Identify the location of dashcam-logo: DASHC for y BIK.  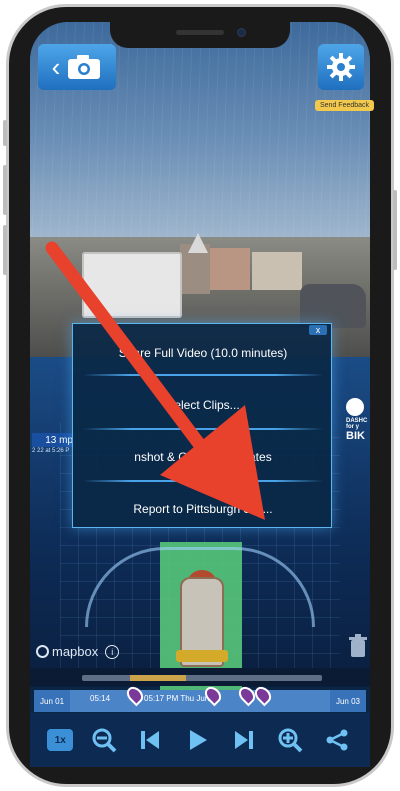
(358, 423).